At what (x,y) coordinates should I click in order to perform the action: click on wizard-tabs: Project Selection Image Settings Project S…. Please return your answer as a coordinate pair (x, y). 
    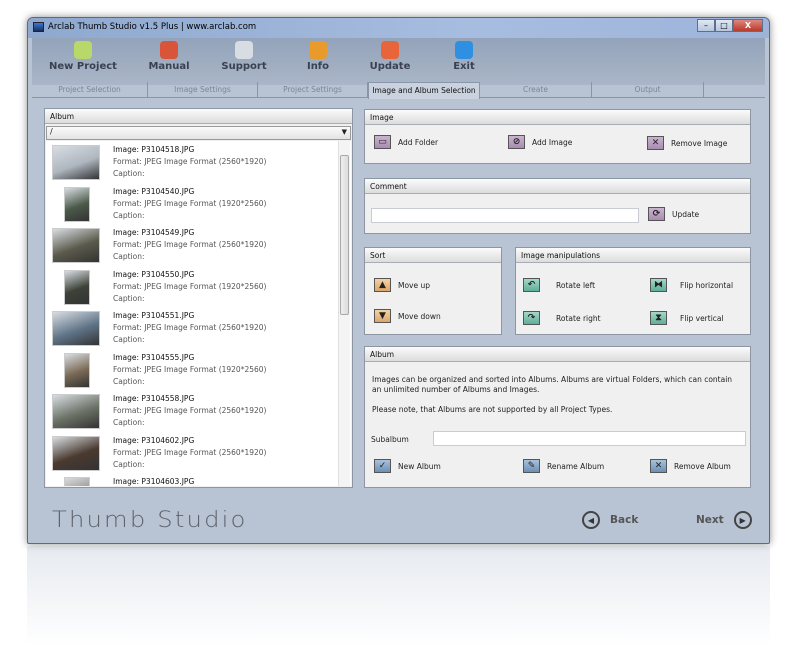
    Looking at the image, I should click on (398, 90).